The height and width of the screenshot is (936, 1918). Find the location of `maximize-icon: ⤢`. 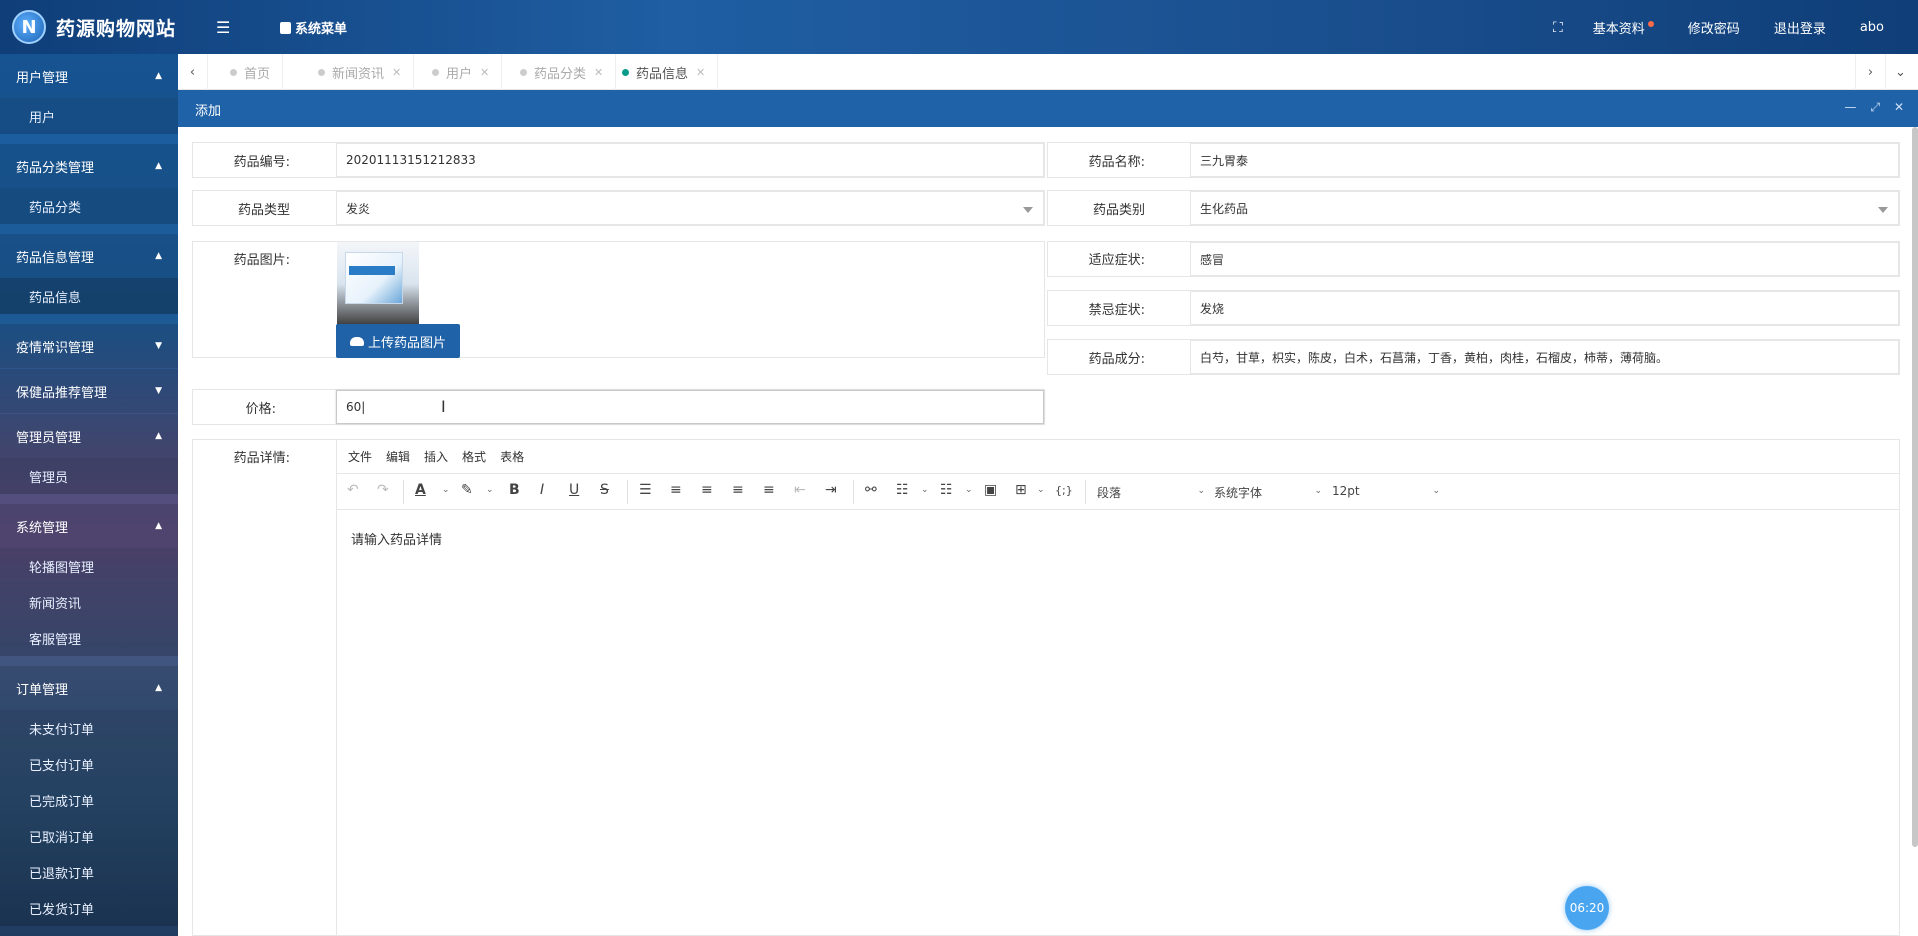

maximize-icon: ⤢ is located at coordinates (1875, 107).